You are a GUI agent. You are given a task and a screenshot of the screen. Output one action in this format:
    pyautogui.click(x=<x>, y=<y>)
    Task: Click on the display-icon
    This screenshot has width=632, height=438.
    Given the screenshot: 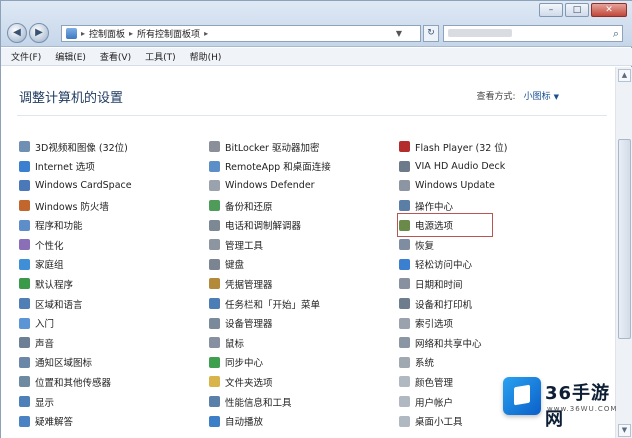 What is the action you would take?
    pyautogui.click(x=24, y=147)
    